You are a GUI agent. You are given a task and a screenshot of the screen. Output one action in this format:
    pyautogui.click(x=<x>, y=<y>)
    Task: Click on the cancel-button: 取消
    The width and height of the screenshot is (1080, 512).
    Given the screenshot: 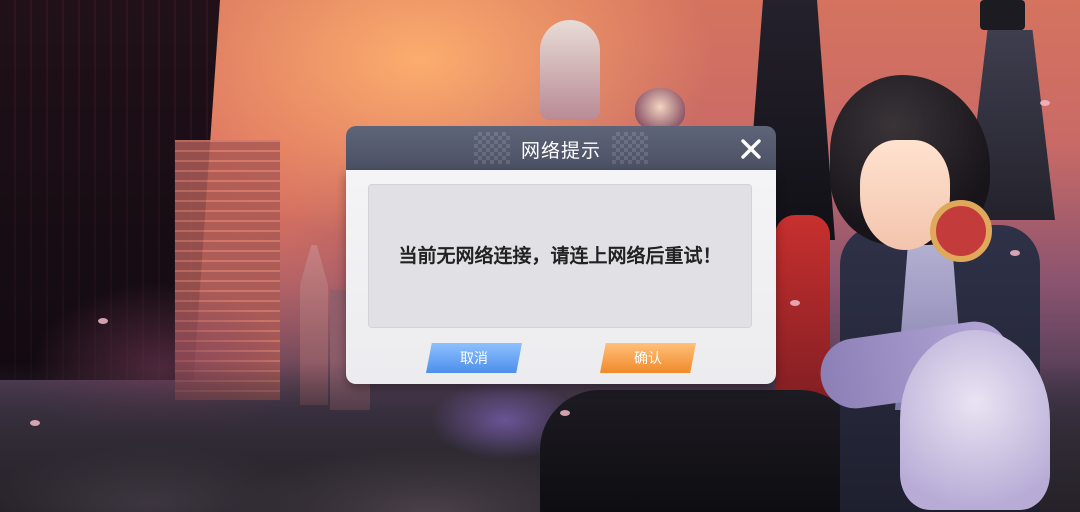 What is the action you would take?
    pyautogui.click(x=474, y=358)
    